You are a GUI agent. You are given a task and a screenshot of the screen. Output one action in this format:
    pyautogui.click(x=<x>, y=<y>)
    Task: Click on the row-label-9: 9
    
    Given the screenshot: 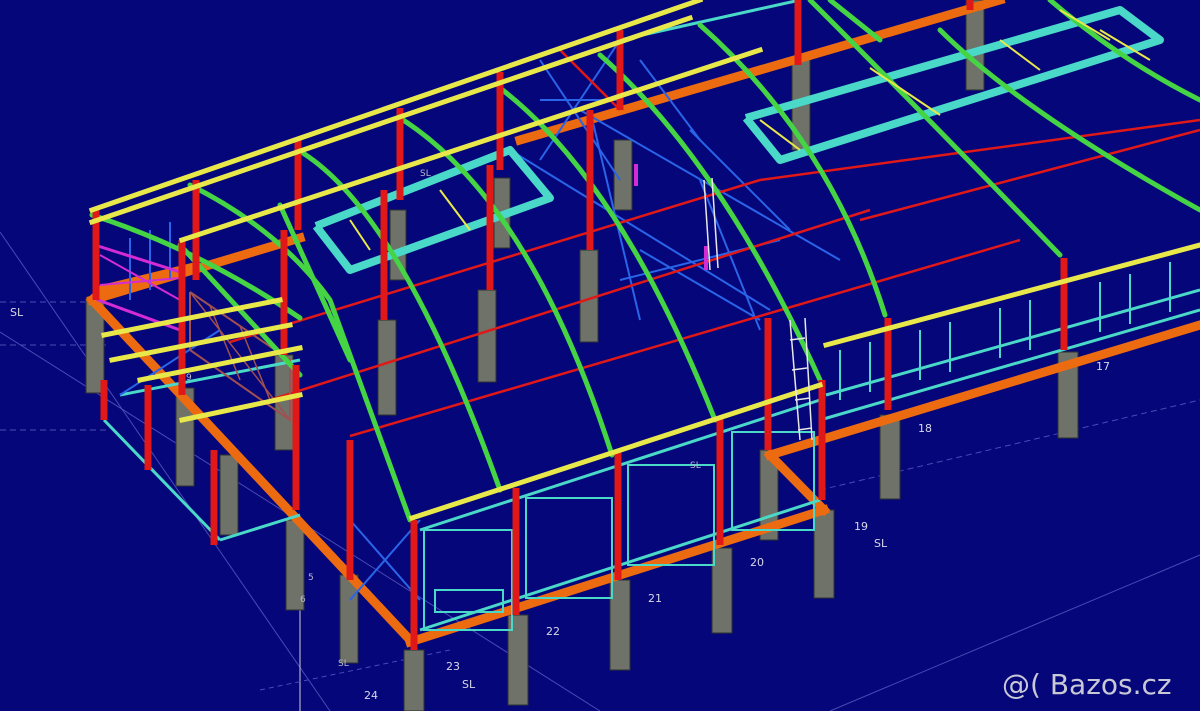 What is the action you would take?
    pyautogui.click(x=189, y=378)
    